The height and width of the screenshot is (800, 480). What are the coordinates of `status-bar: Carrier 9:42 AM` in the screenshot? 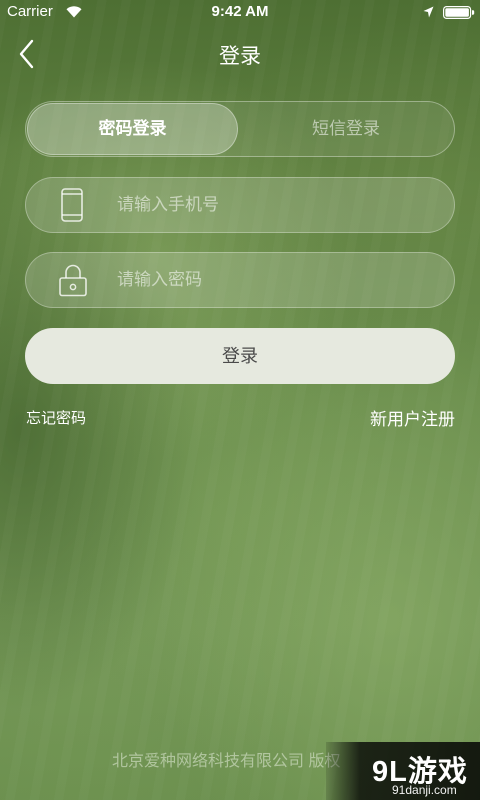 It's located at (240, 11).